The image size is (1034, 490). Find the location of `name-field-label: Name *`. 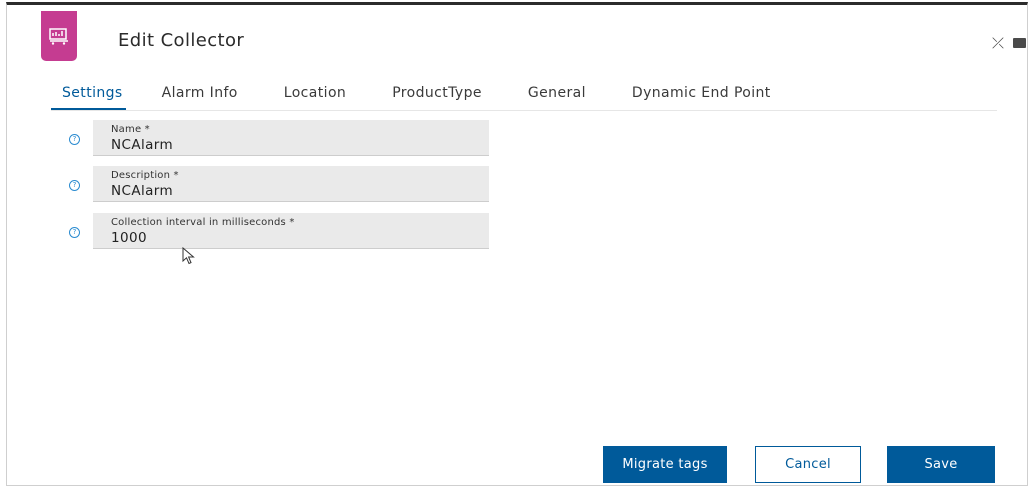

name-field-label: Name * is located at coordinates (130, 129).